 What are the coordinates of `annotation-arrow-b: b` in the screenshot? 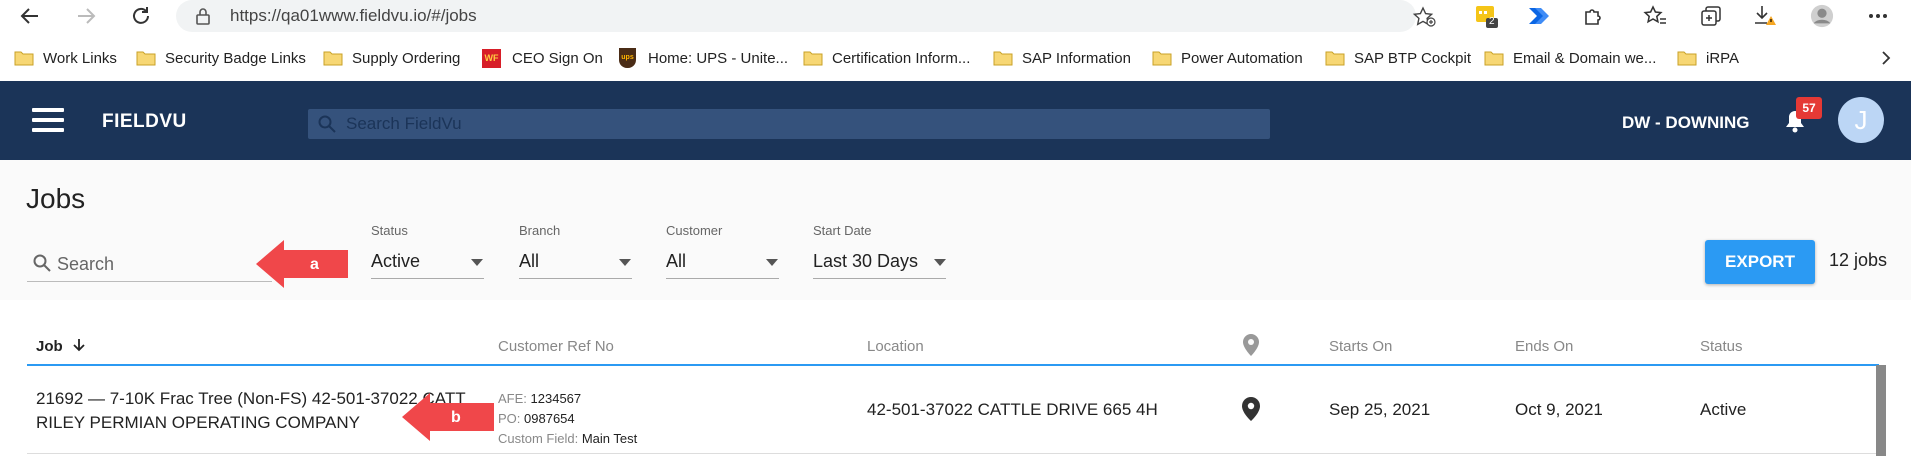 It's located at (448, 417).